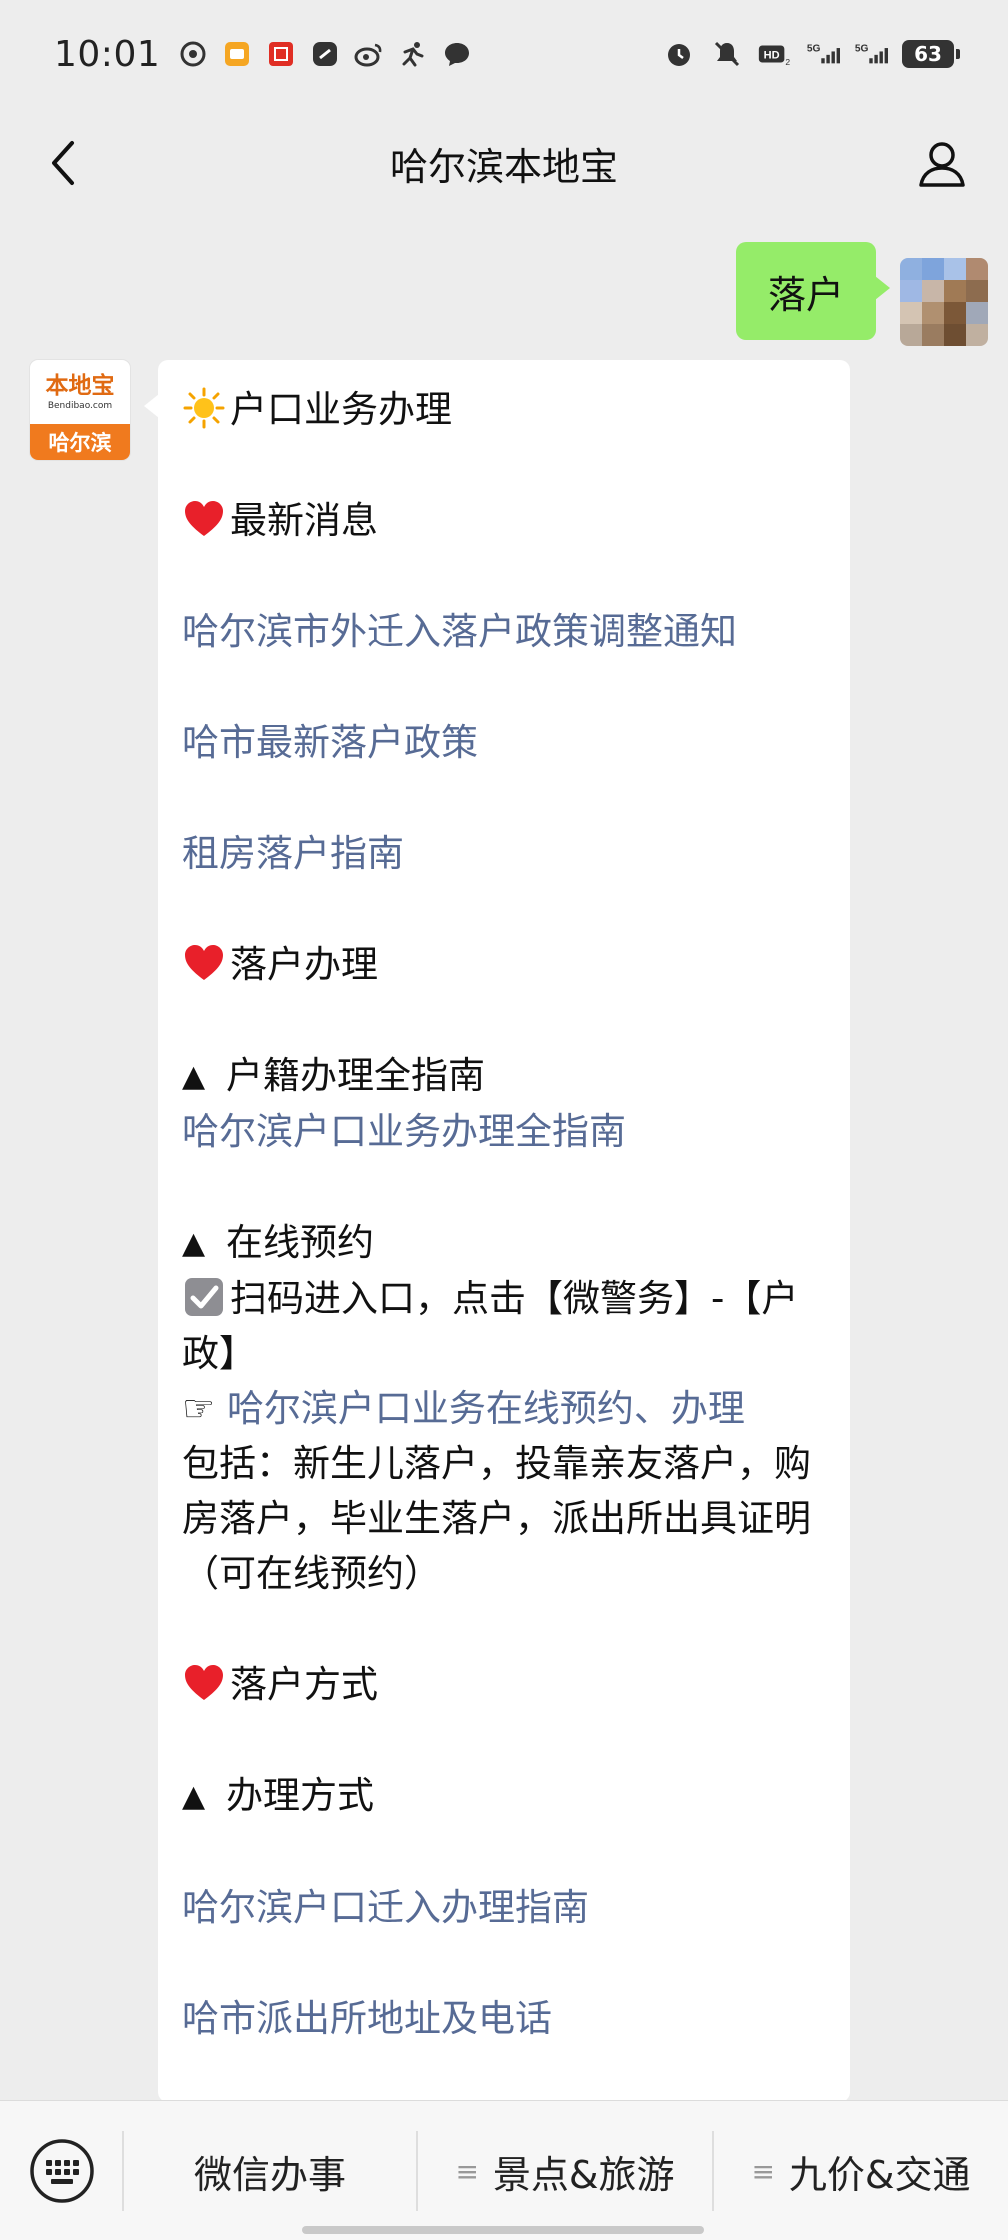 Image resolution: width=1008 pixels, height=2240 pixels. I want to click on status-left: 10:01, so click(263, 54).